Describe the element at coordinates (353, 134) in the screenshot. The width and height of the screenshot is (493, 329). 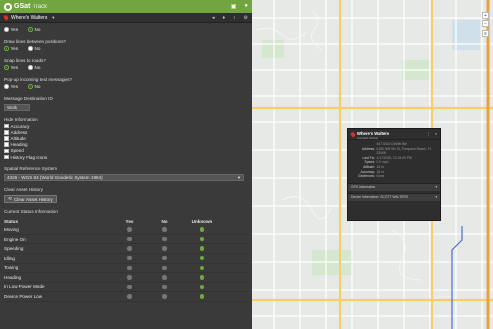
I see `map-pin-icon` at that location.